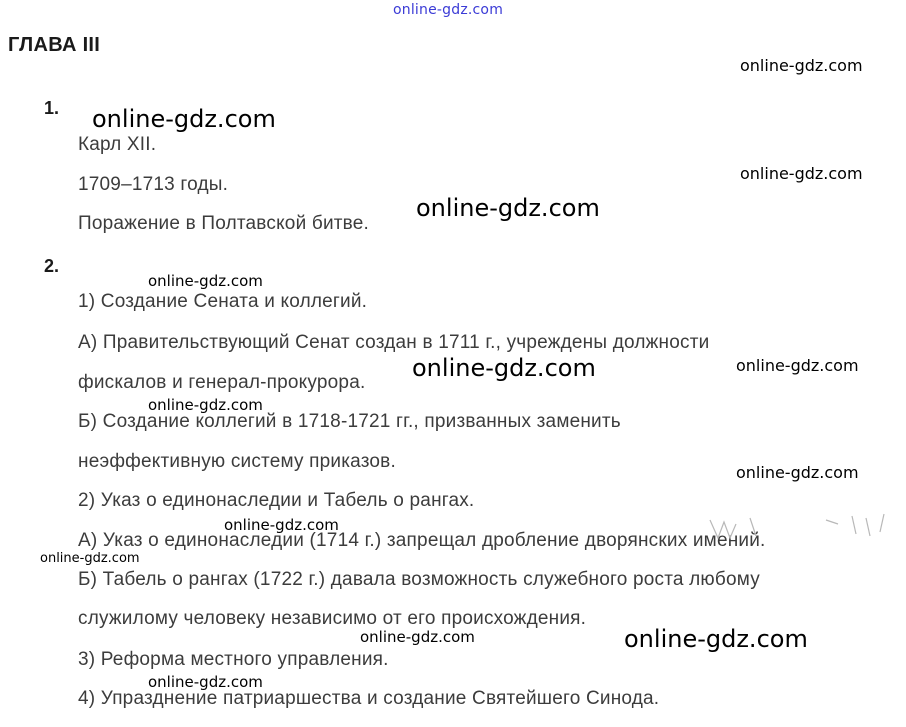  What do you see at coordinates (52, 266) in the screenshot?
I see `question-2-number: 2.` at bounding box center [52, 266].